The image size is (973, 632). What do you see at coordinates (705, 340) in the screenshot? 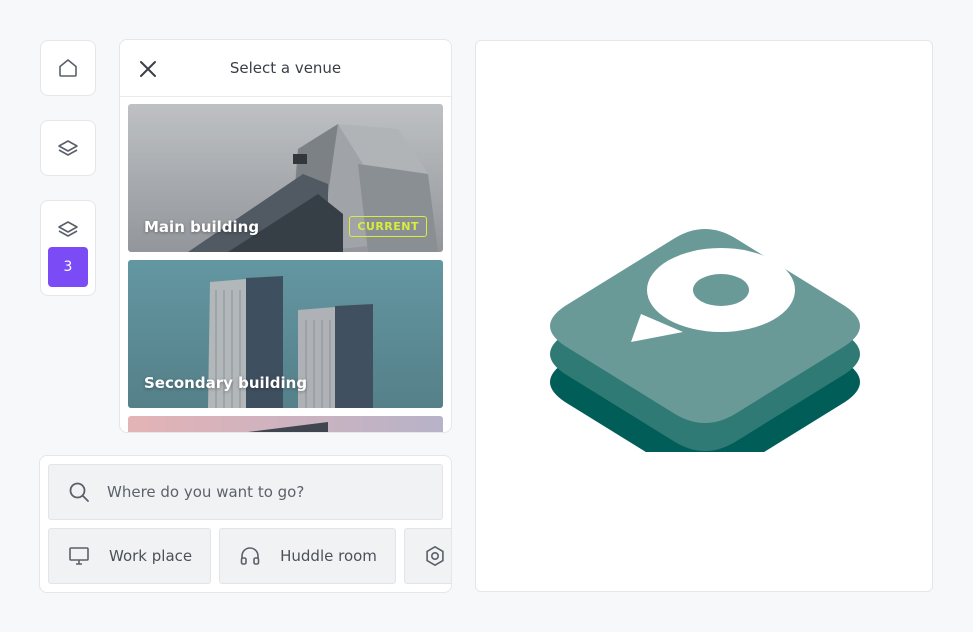
I see `app-logo-icon` at bounding box center [705, 340].